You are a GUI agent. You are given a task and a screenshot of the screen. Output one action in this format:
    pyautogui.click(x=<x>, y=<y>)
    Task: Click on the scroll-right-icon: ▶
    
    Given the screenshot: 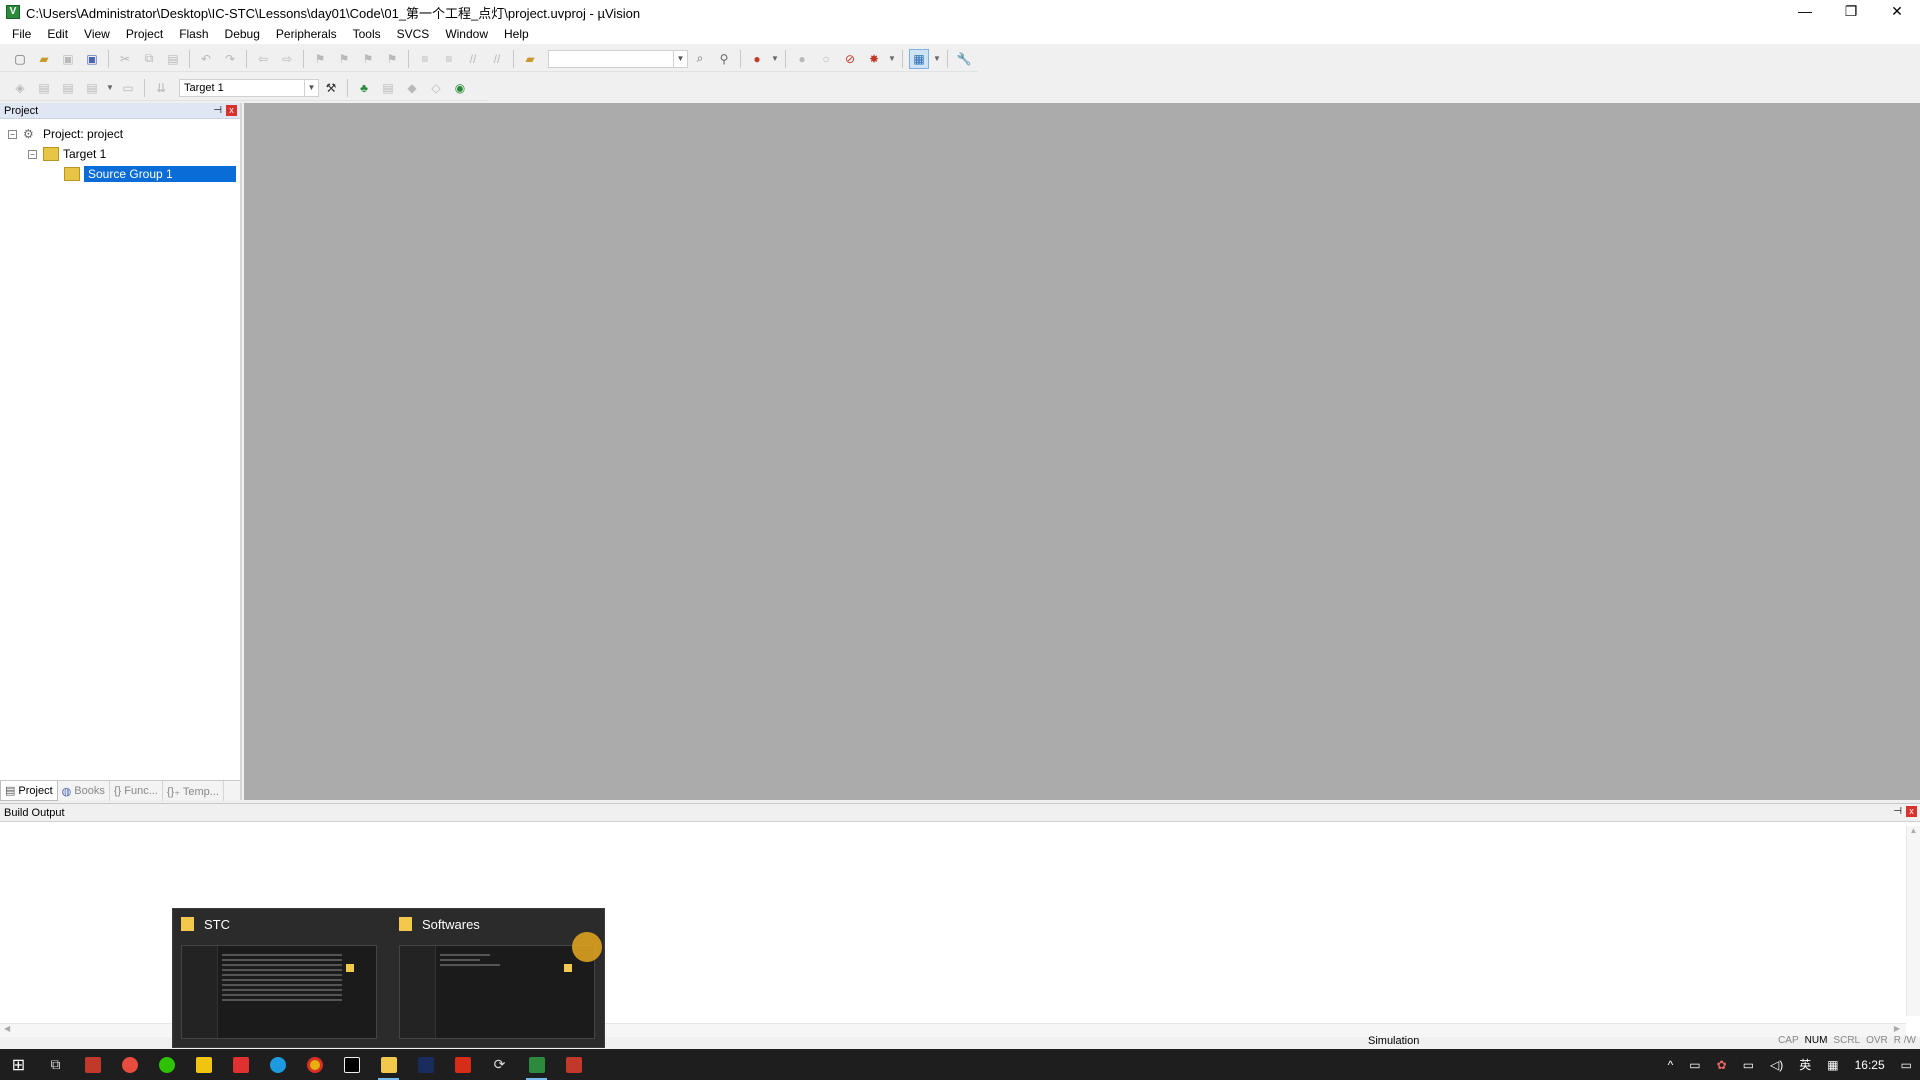 What is the action you would take?
    pyautogui.click(x=1897, y=1028)
    